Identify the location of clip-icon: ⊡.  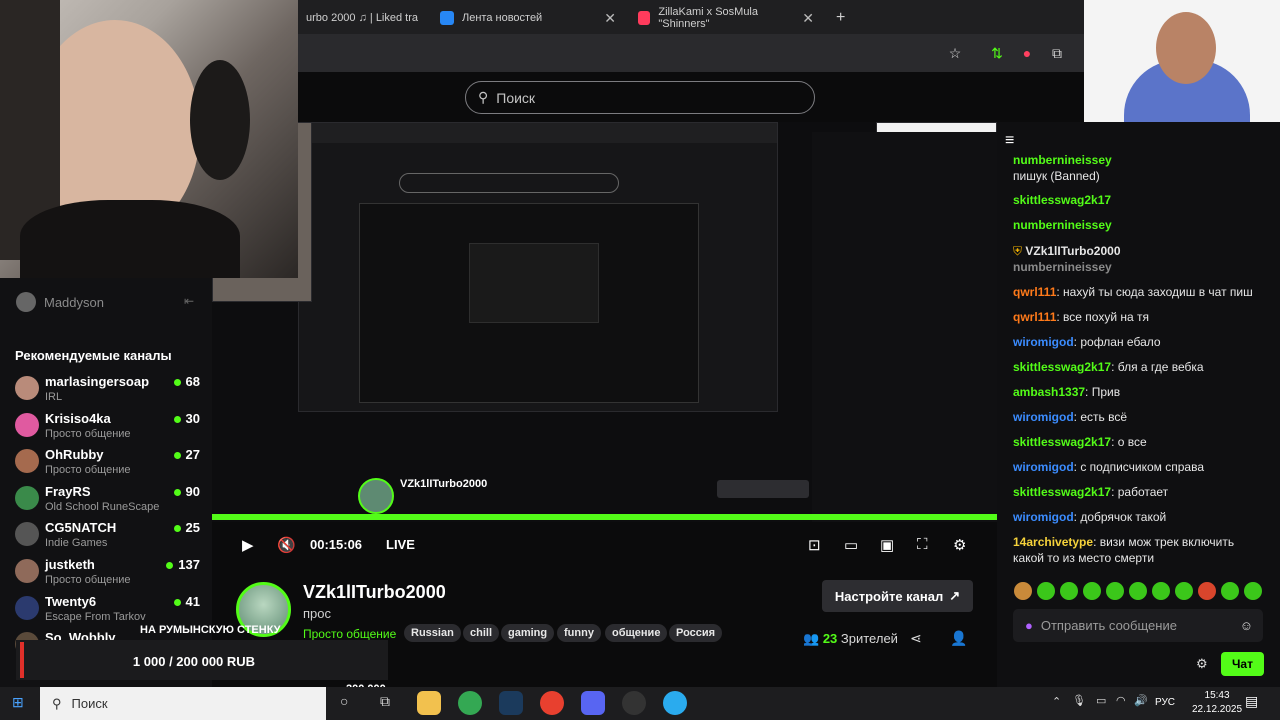
(814, 545).